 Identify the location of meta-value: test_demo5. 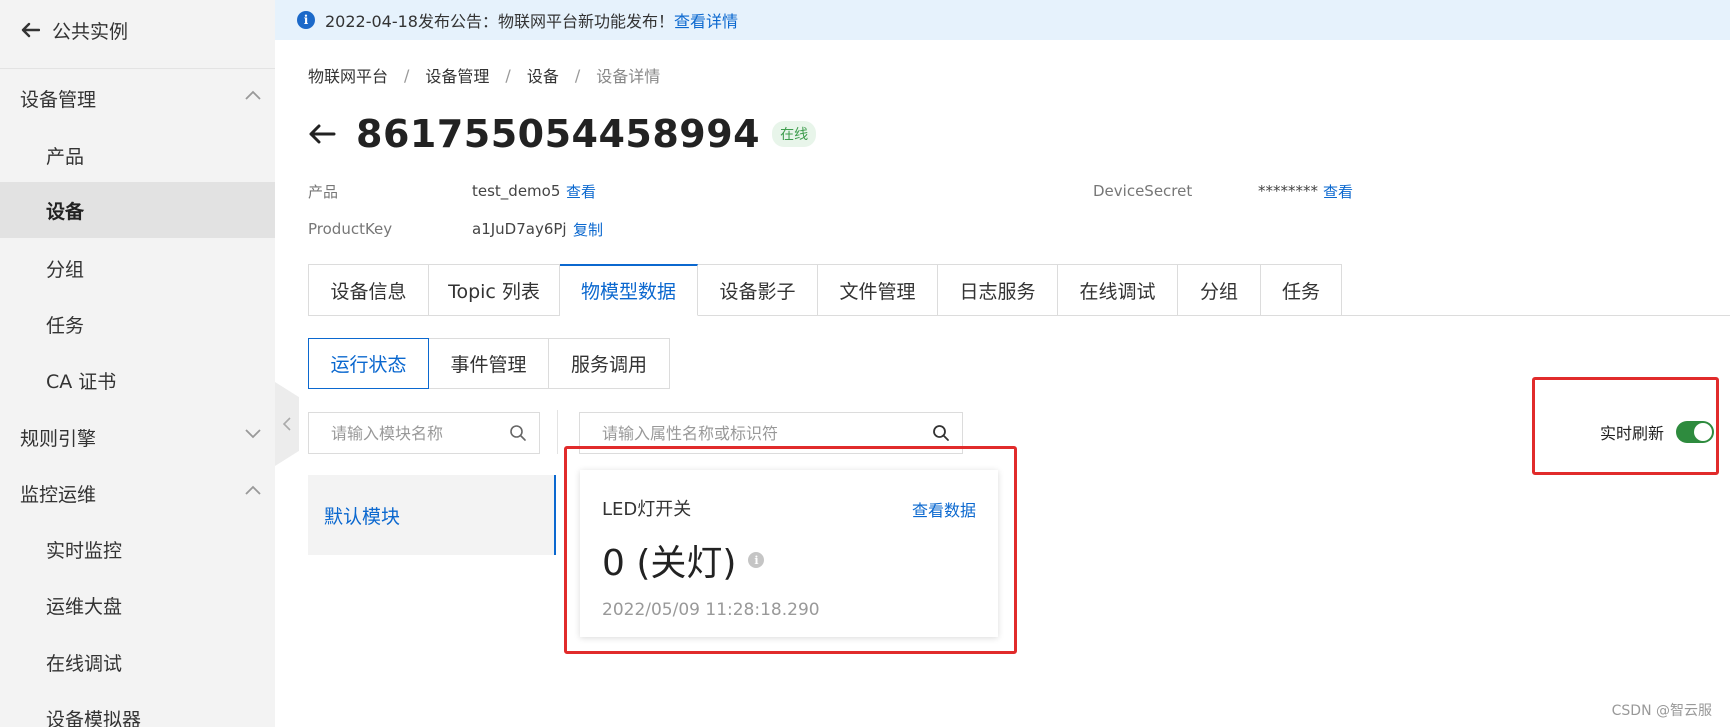
(516, 191).